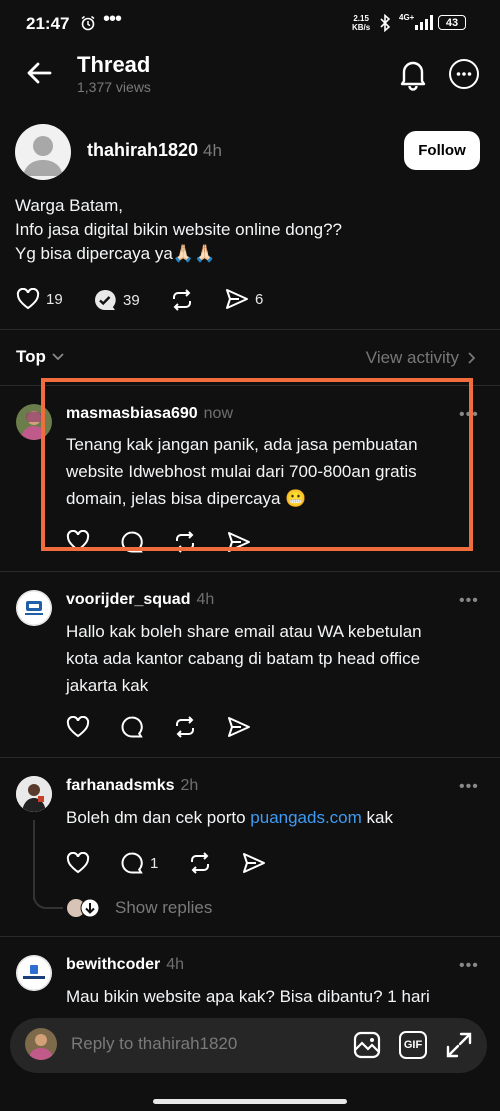 The image size is (500, 1111). I want to click on comment-username: farhanadsmks 2h, so click(132, 786).